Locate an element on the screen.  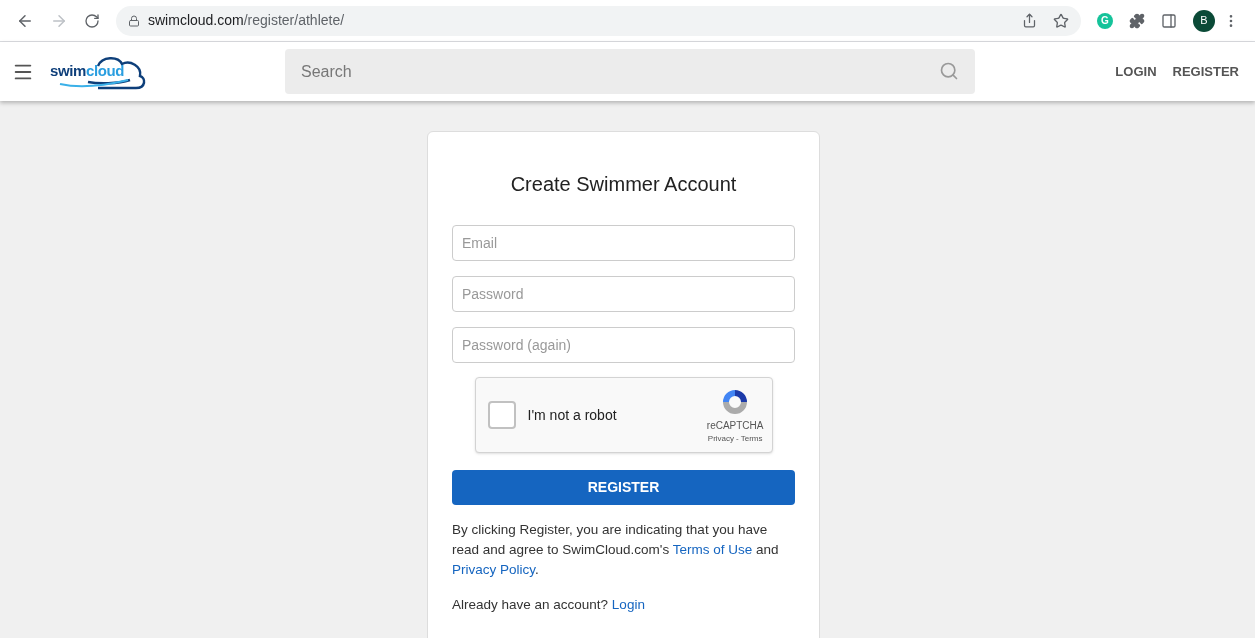
form-title: Create Swimmer Account is located at coordinates (623, 184).